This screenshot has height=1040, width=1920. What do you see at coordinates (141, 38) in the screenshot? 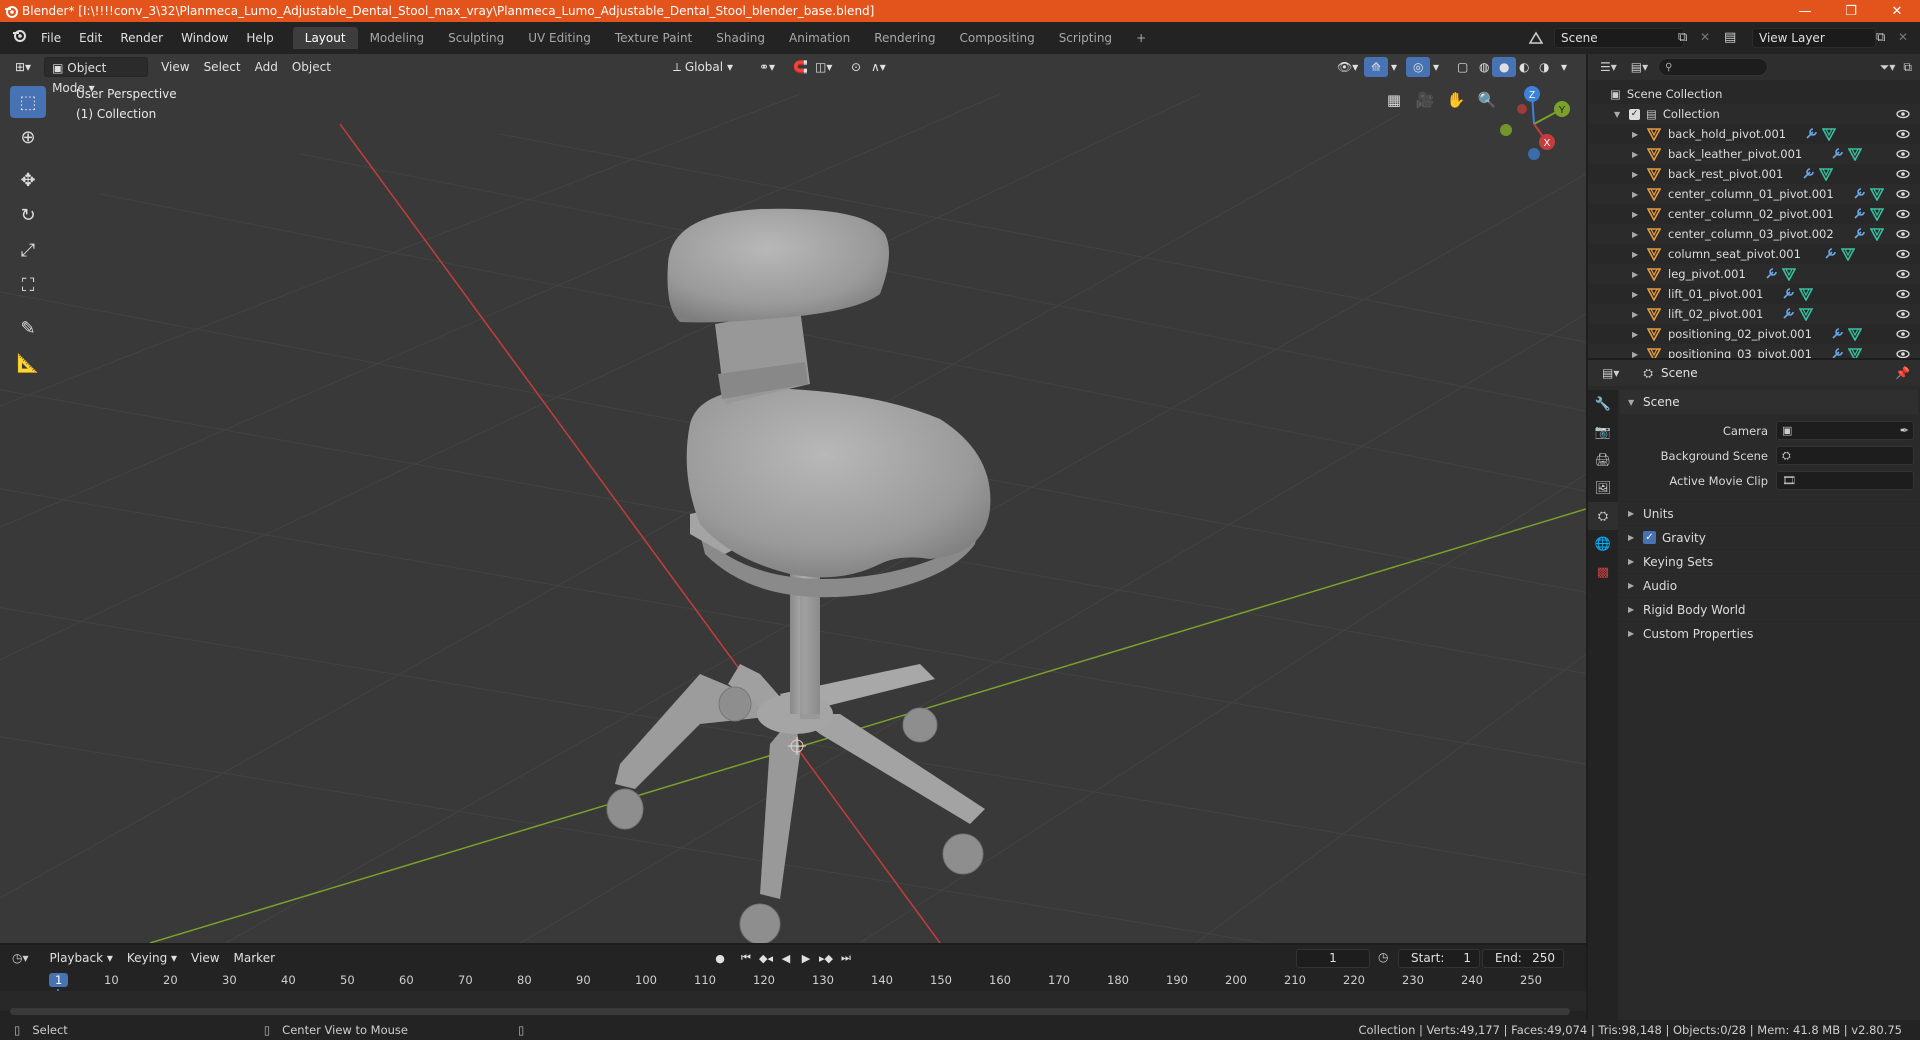
I see `menu-render: Render` at bounding box center [141, 38].